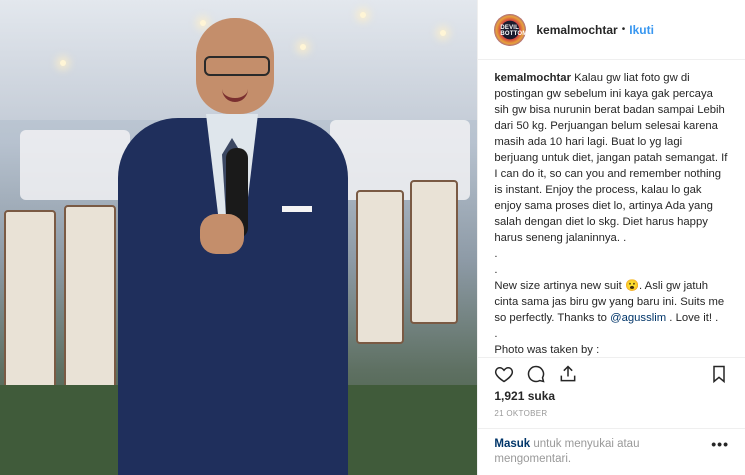 The height and width of the screenshot is (475, 745). What do you see at coordinates (521, 413) in the screenshot?
I see `post-date: 21 OKTOBER` at bounding box center [521, 413].